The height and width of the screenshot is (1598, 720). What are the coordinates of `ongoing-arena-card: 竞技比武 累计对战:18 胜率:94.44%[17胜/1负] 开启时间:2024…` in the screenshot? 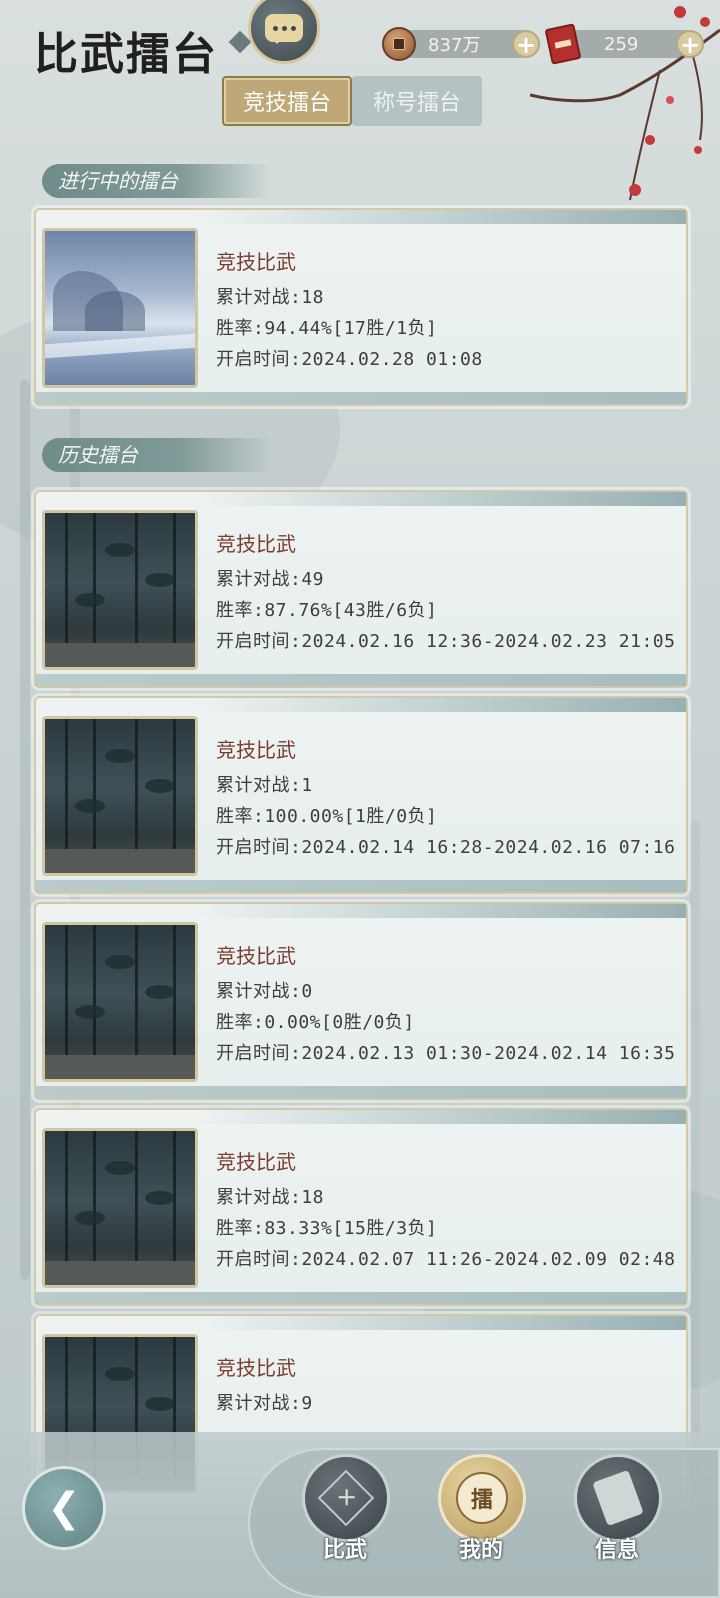 It's located at (361, 307).